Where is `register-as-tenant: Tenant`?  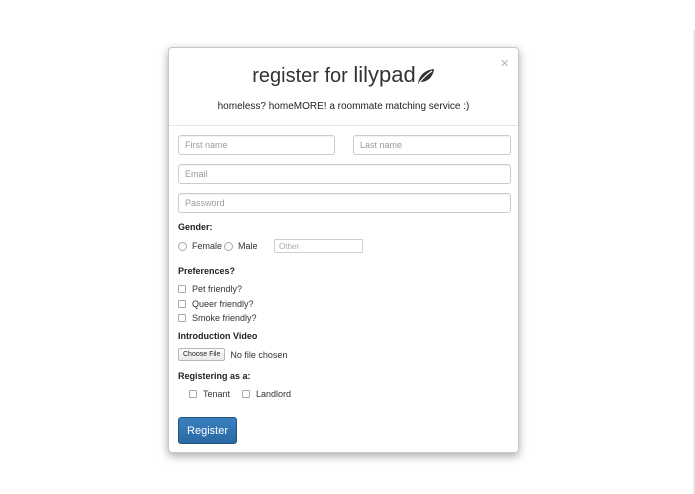
register-as-tenant: Tenant is located at coordinates (209, 394).